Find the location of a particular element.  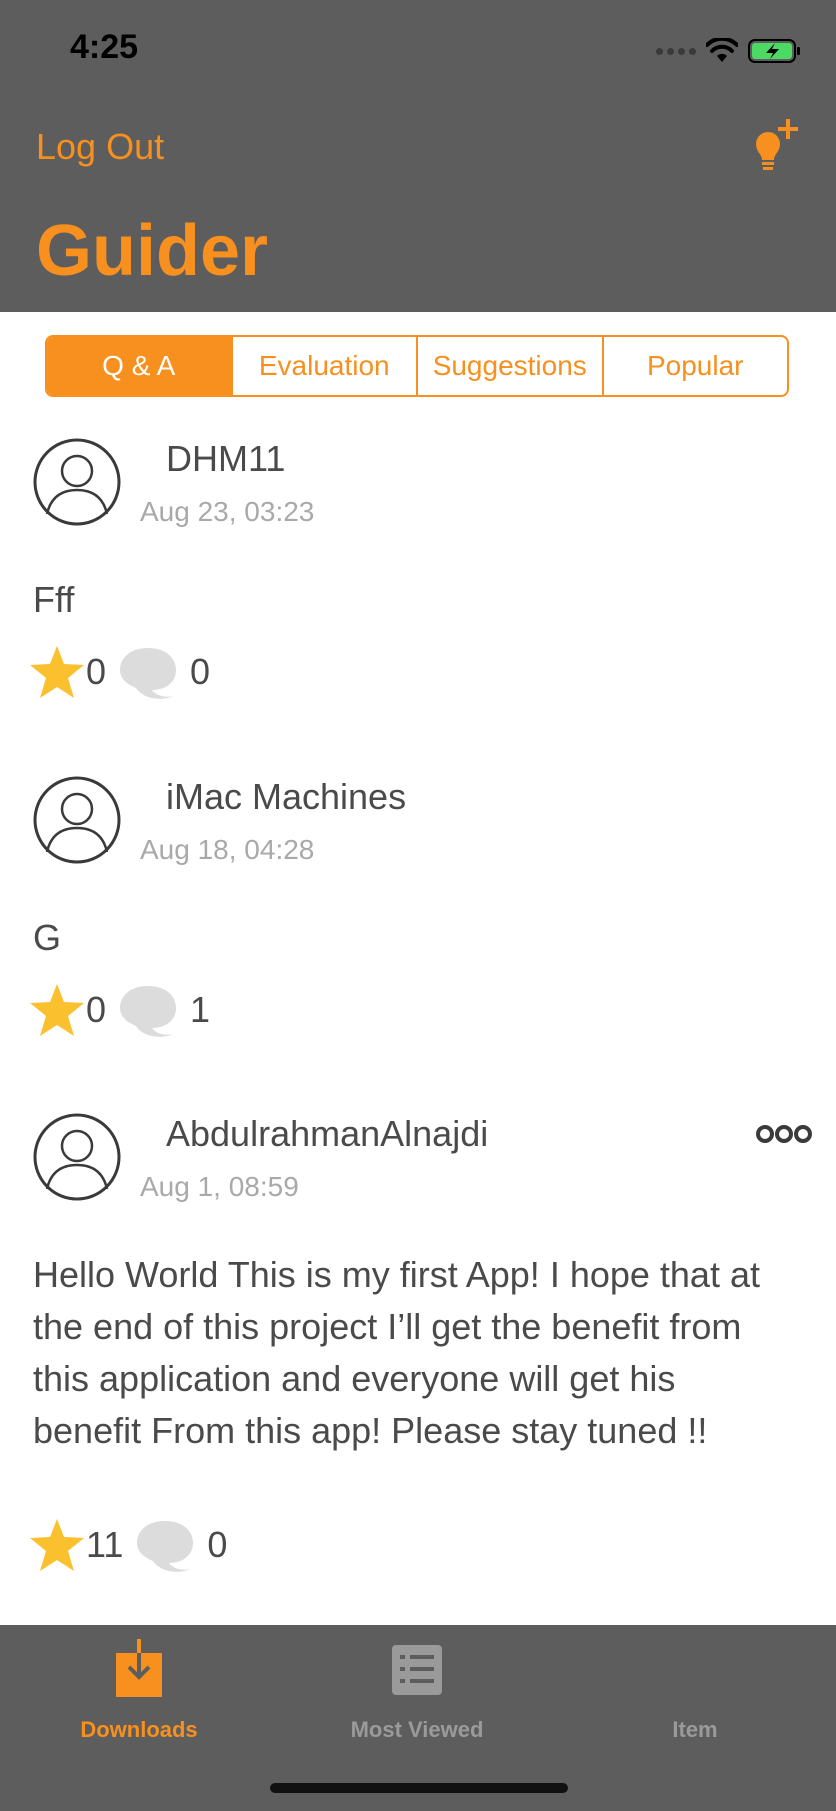

log-out-button: Log Out is located at coordinates (100, 147).